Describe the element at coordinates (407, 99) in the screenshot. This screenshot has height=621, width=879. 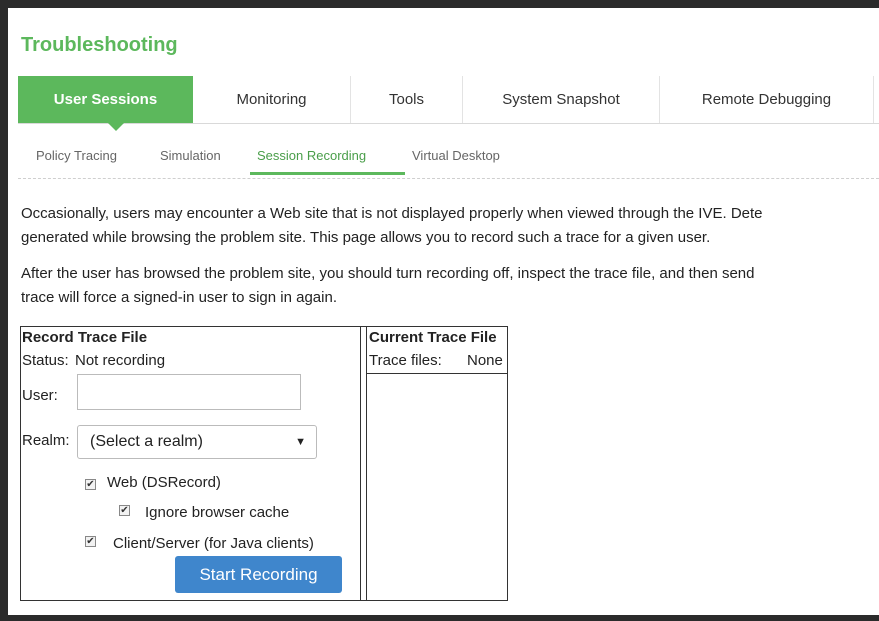
I see `tab-tools: Tools` at that location.